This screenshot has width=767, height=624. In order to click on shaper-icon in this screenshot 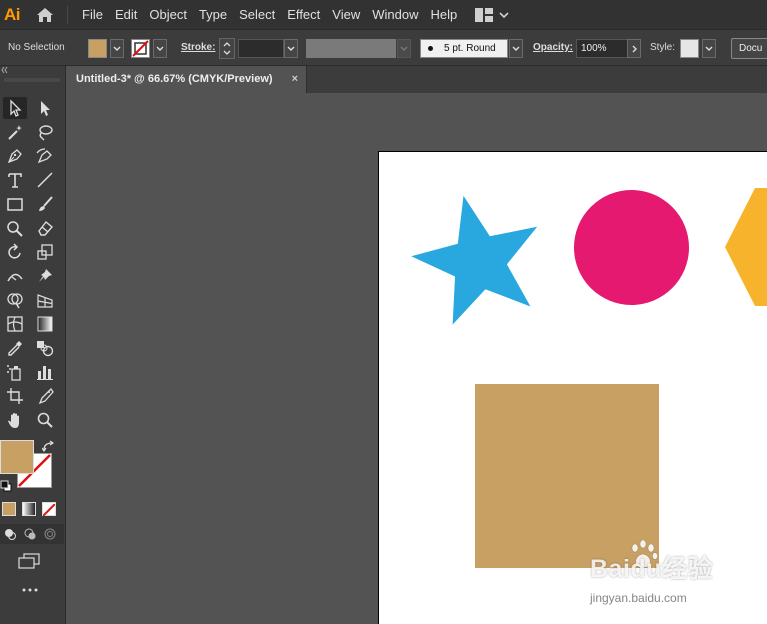, I will do `click(15, 229)`.